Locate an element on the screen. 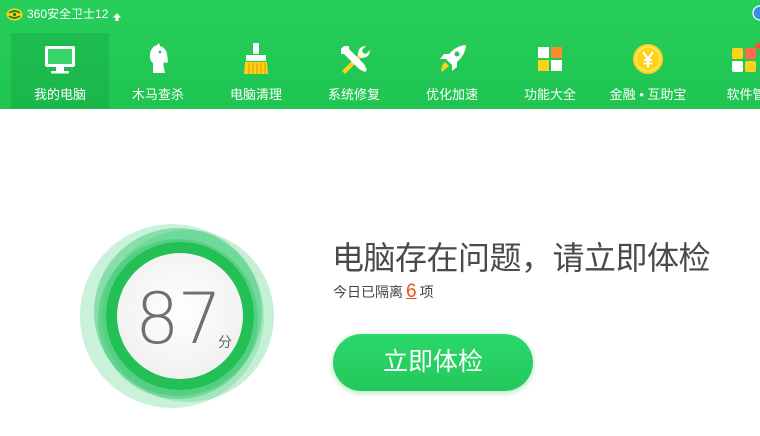  tab-software-manager: 软件管 is located at coordinates (728, 71).